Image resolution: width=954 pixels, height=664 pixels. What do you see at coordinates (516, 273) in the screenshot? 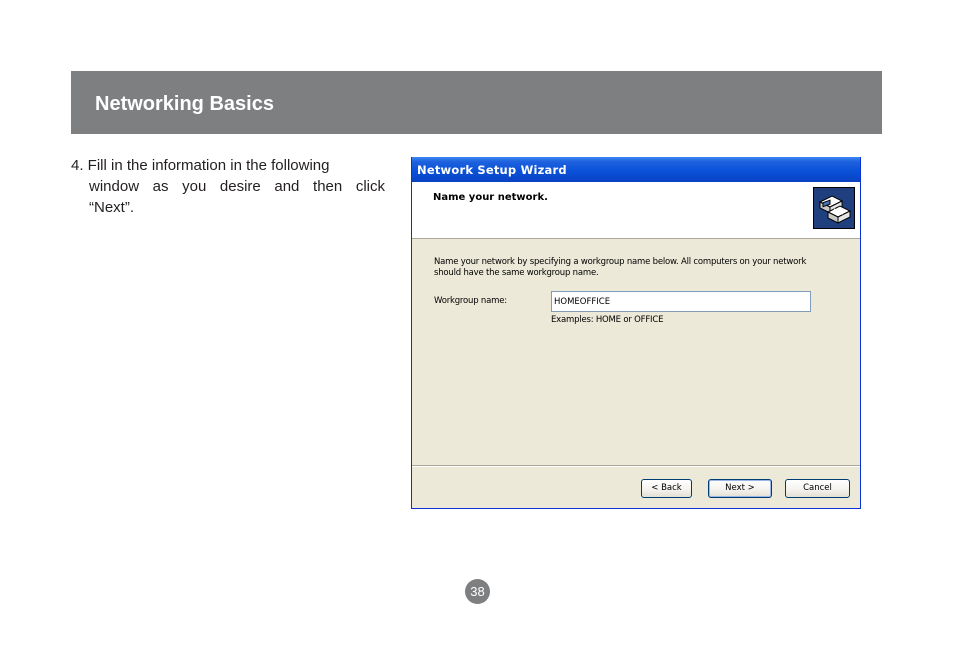
I see `wizard-description-line-2: should have the same workgroup name.` at bounding box center [516, 273].